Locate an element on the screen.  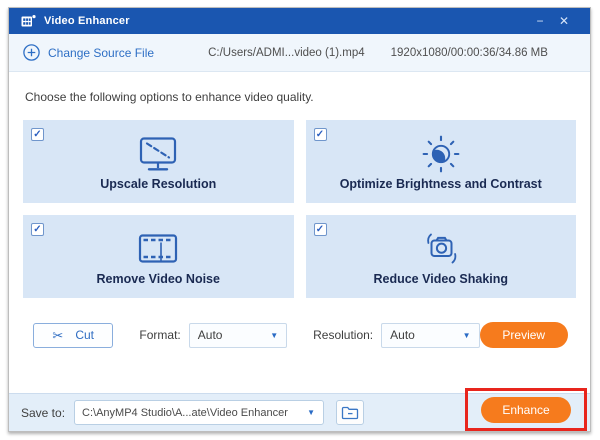
option-card-upscale-resolution: ✓ Upscale Resolution is located at coordinates (158, 161).